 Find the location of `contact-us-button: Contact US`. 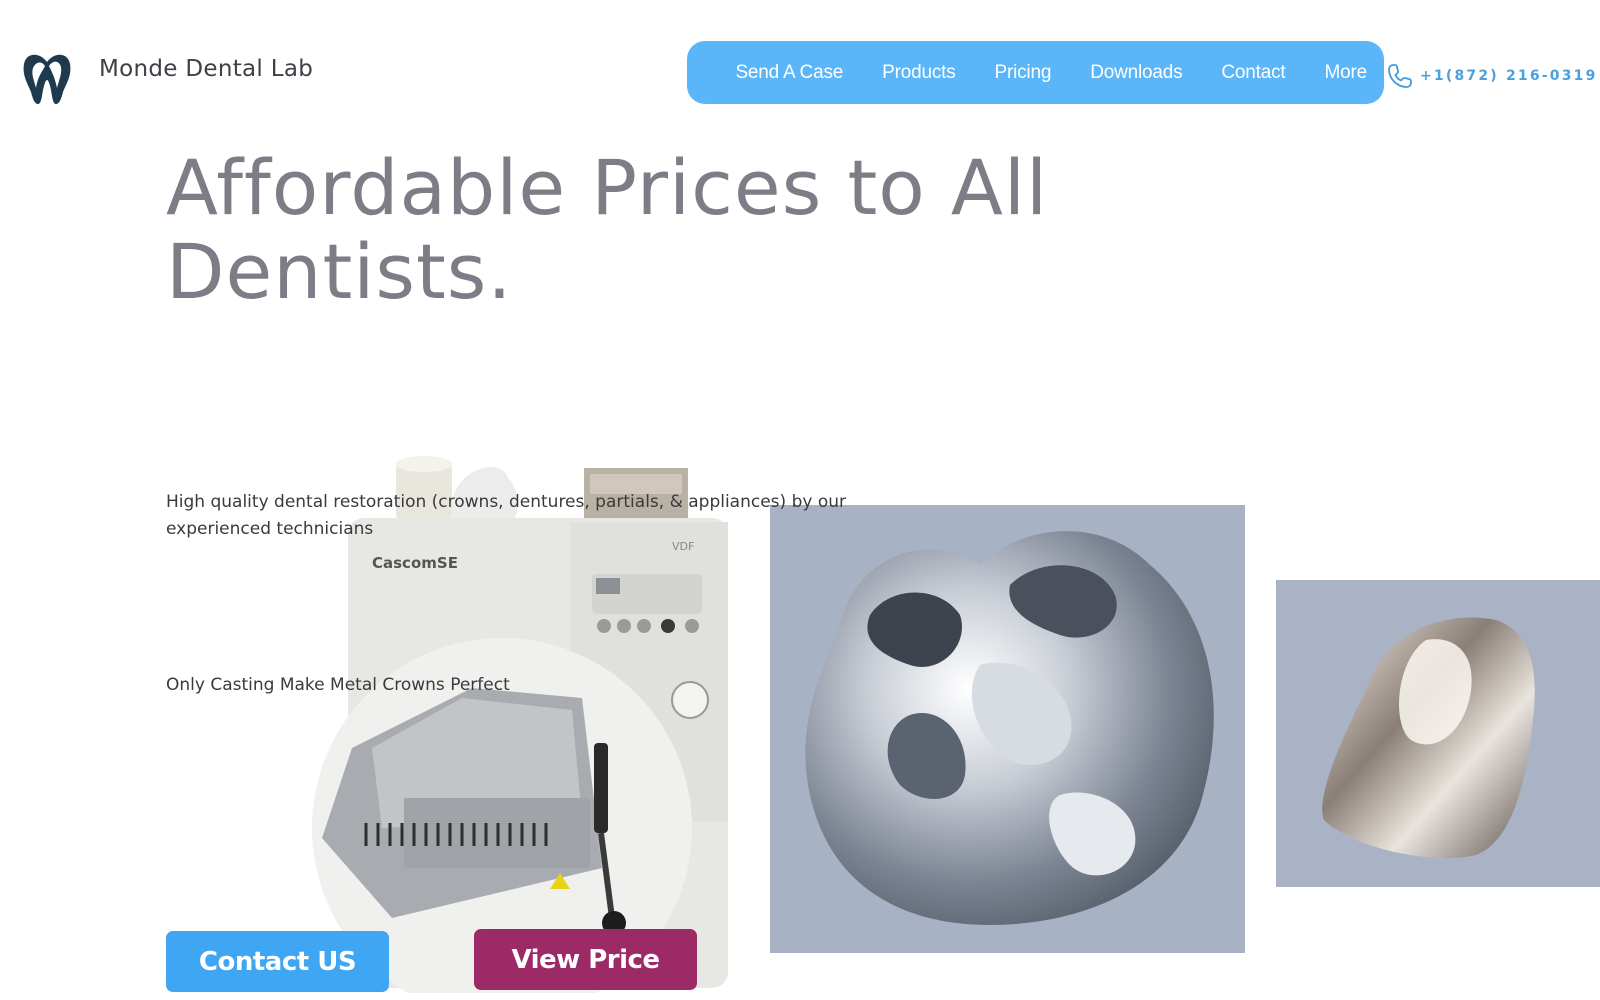

contact-us-button: Contact US is located at coordinates (277, 961).